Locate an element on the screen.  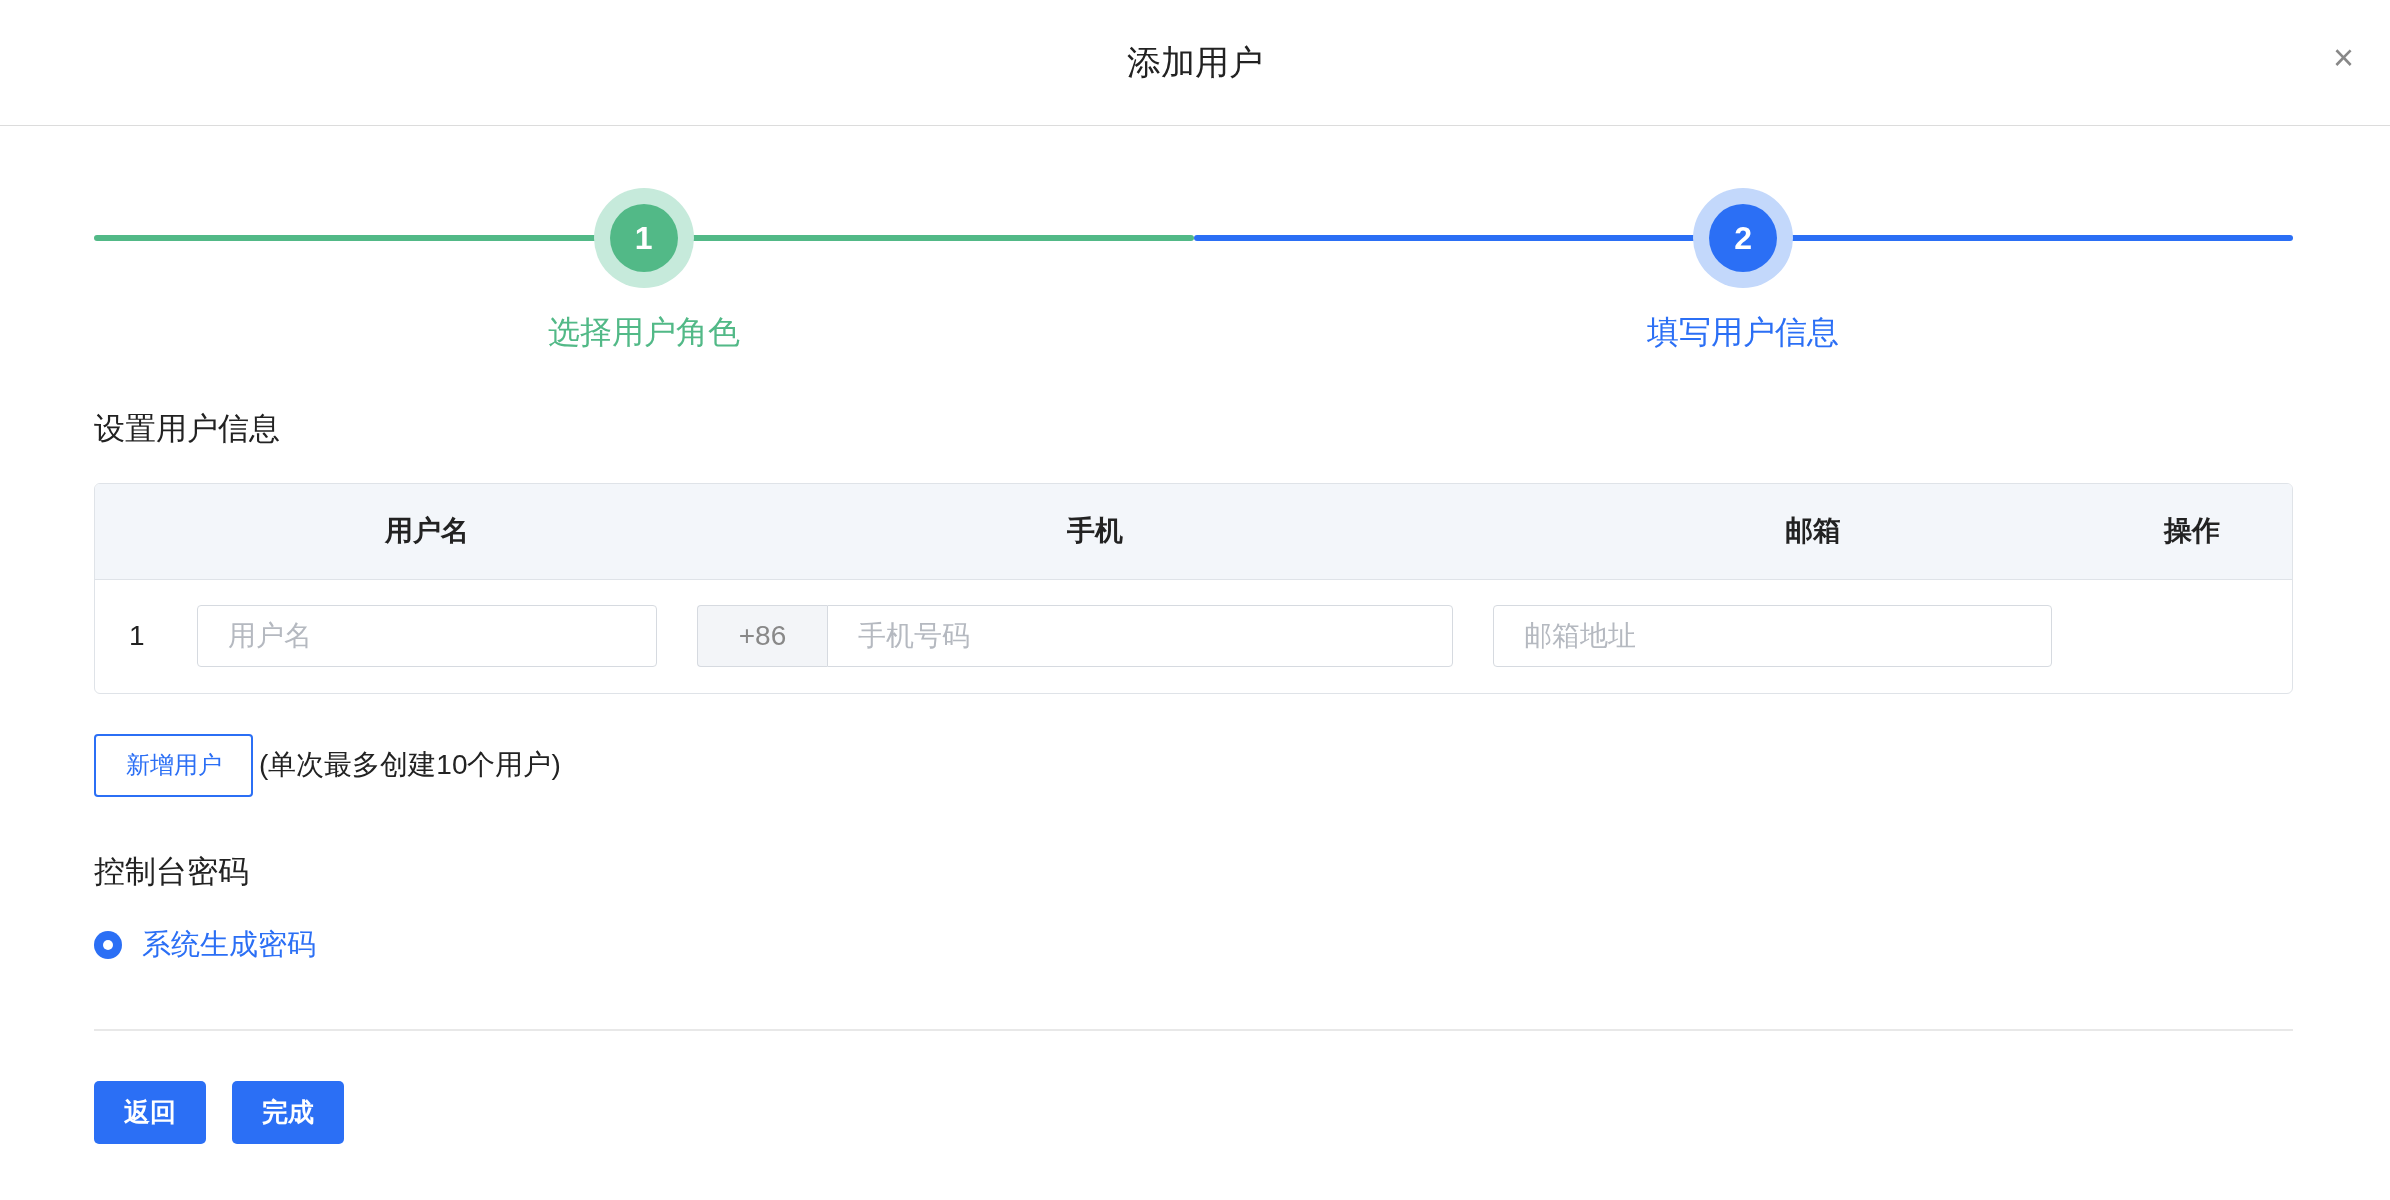
column-header: 操作 is located at coordinates (2192, 531).